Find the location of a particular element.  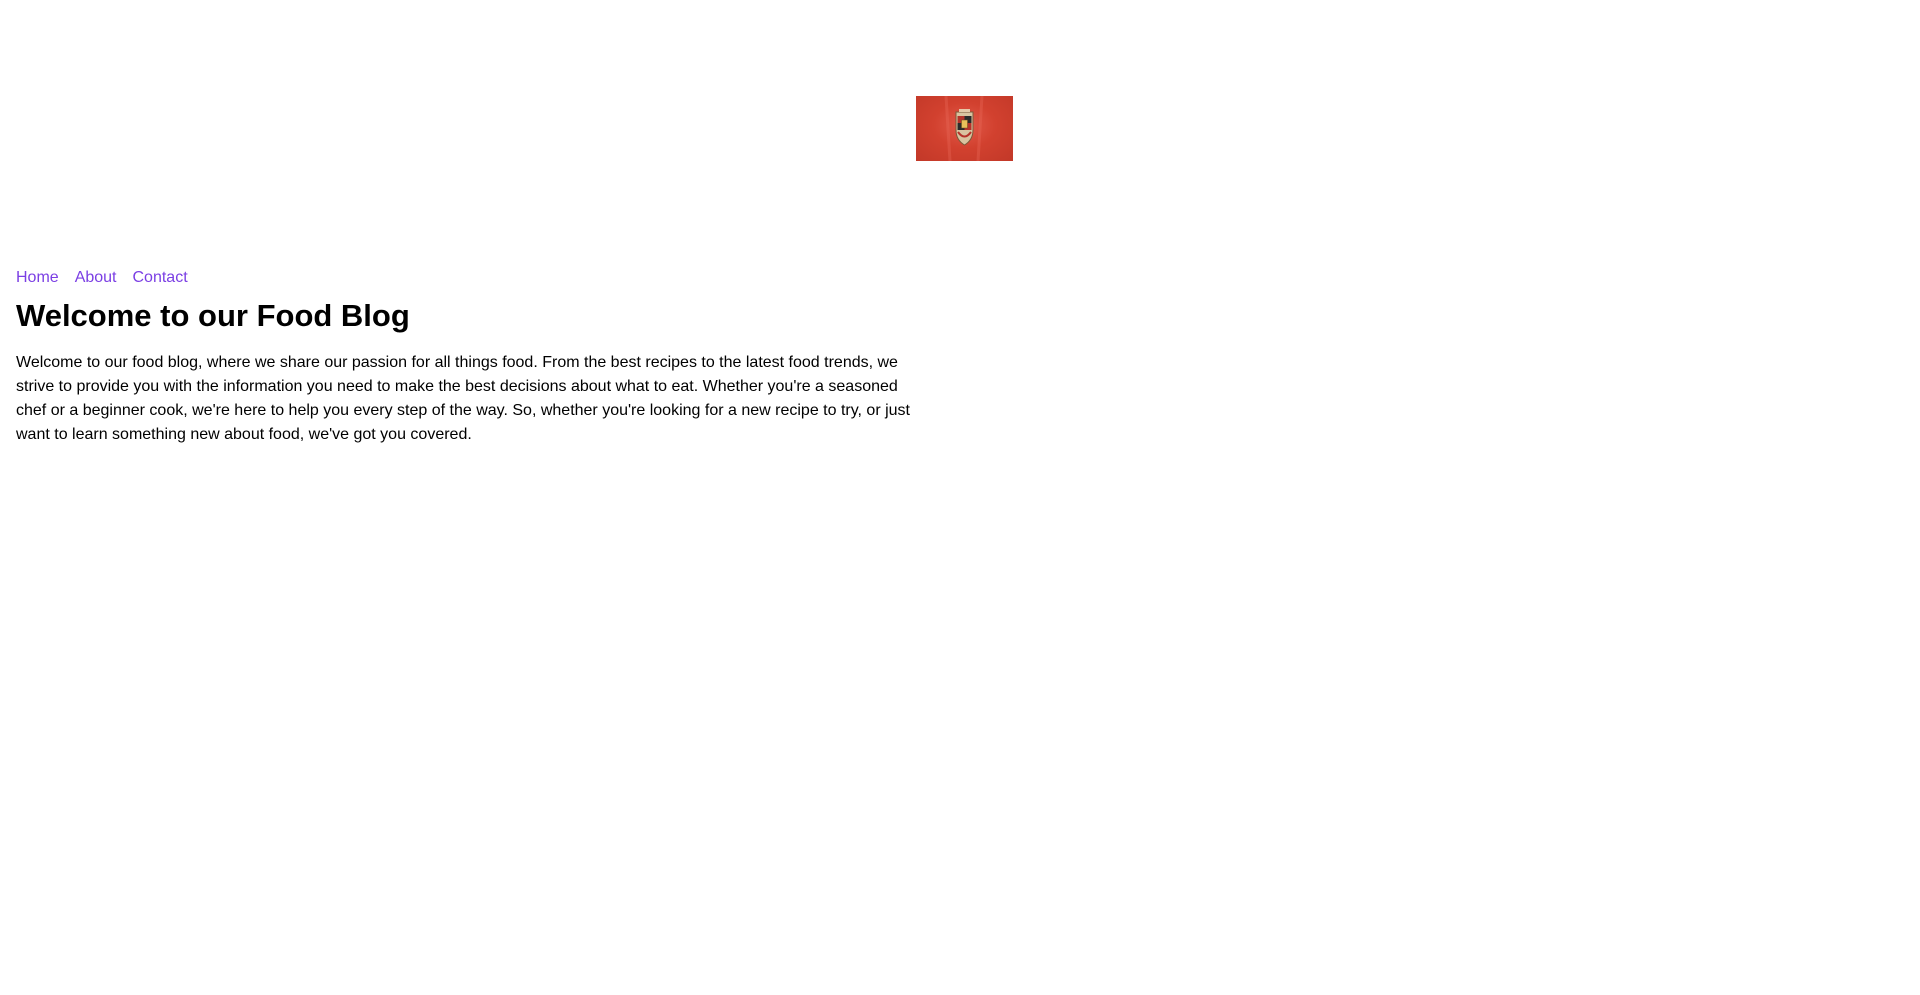

page-title: Welcome to our Food Blog is located at coordinates (213, 315).